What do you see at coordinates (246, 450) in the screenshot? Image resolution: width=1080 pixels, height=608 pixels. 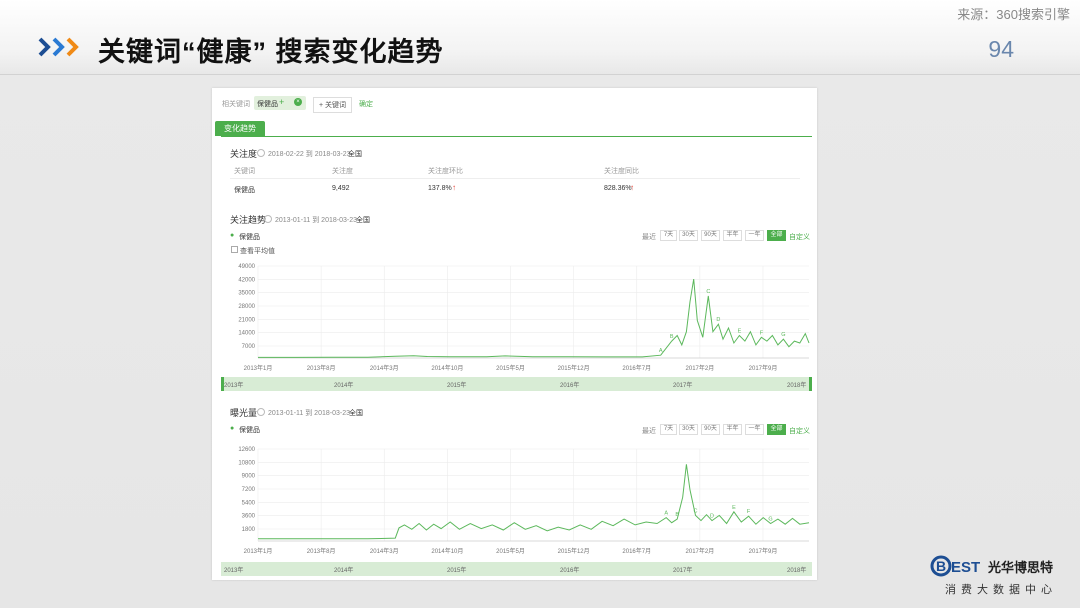 I see `y-tick-label: 12600` at bounding box center [246, 450].